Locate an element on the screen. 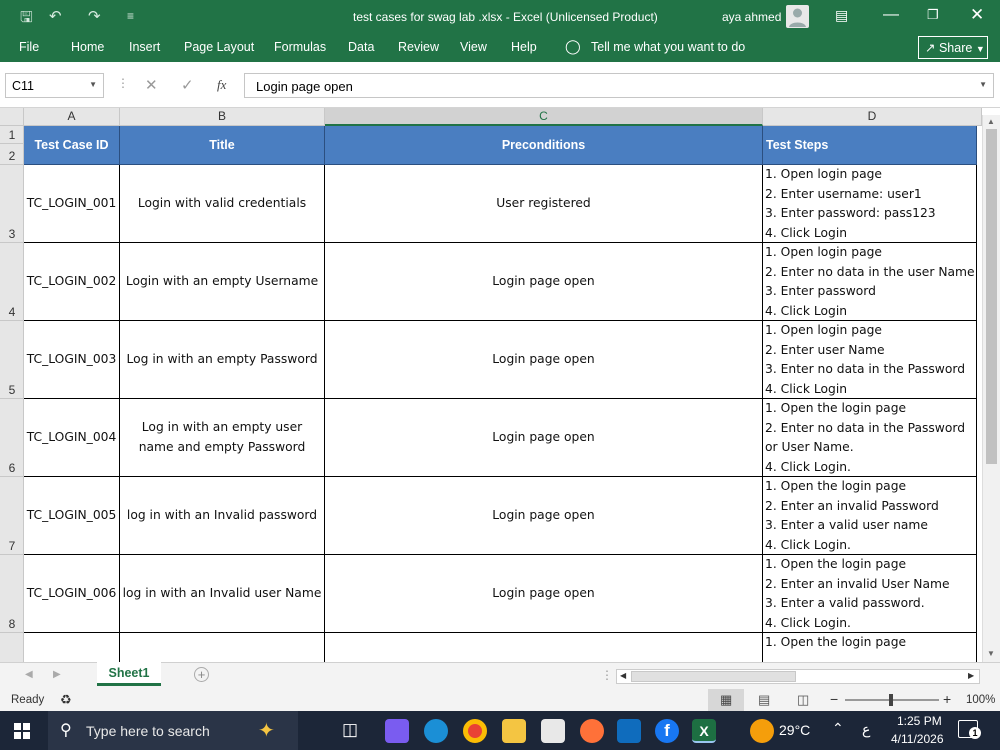  store-icon is located at coordinates (553, 731).